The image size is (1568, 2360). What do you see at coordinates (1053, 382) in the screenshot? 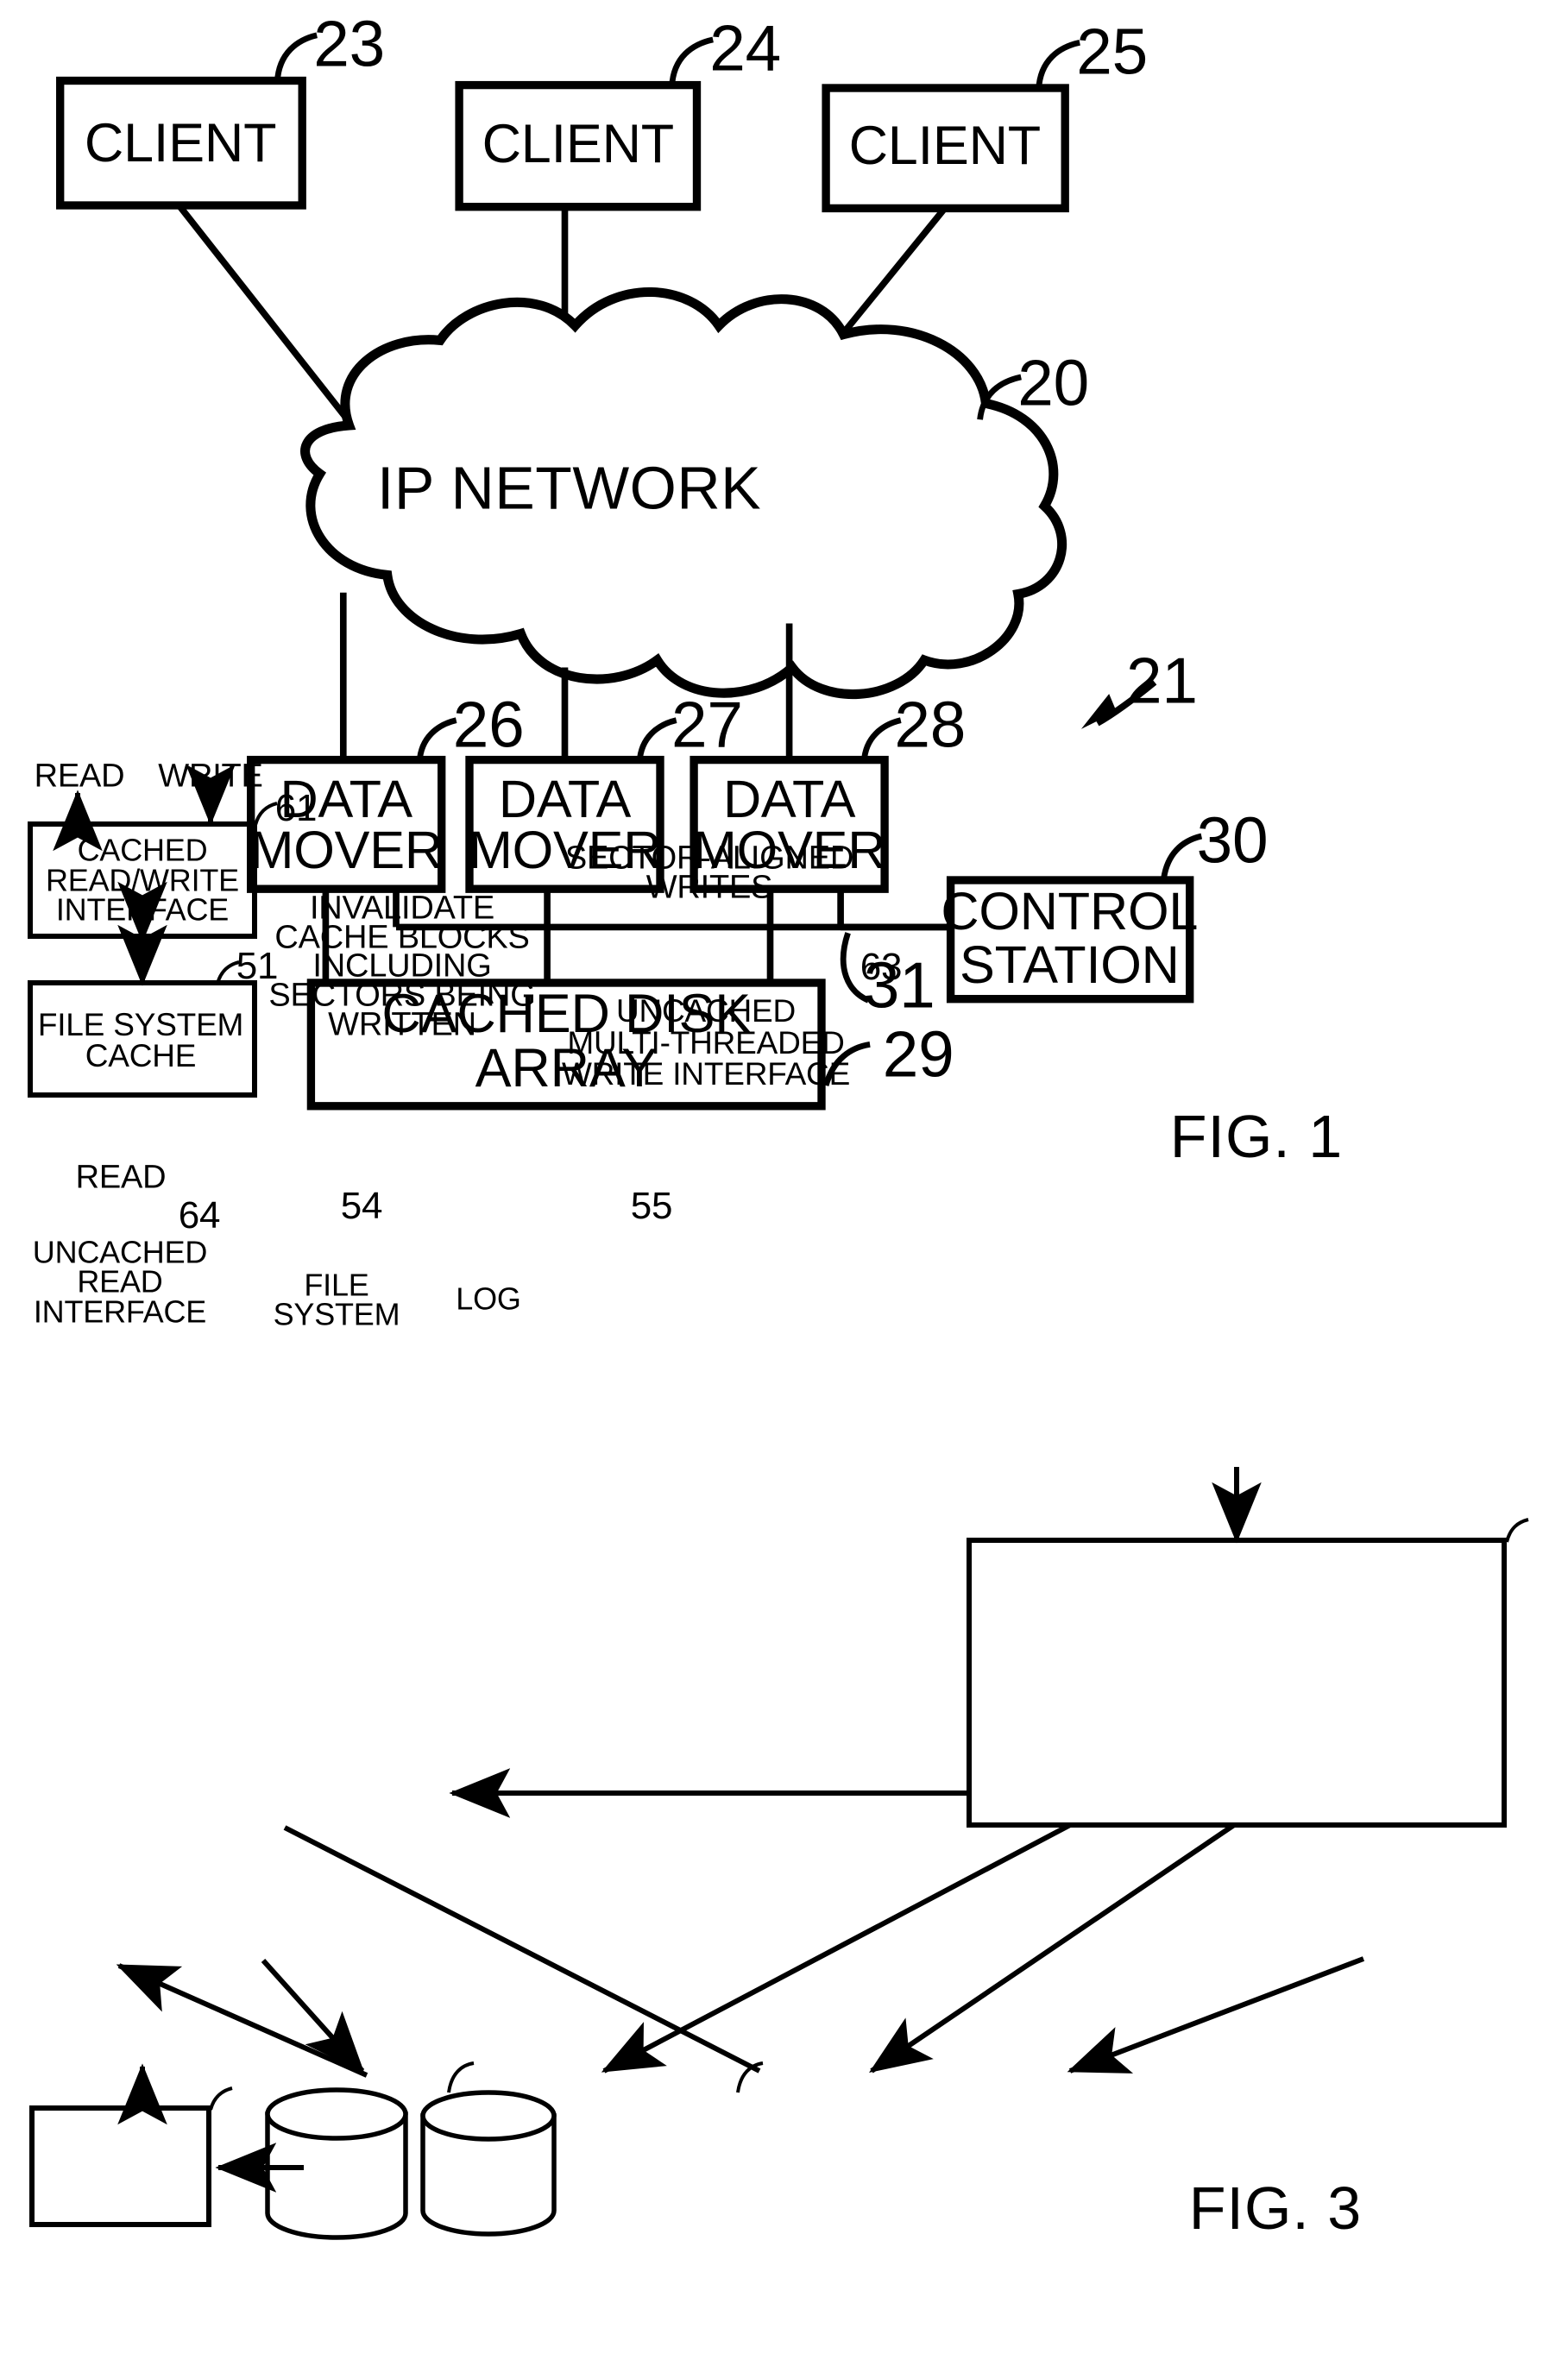
I see `ref-numeral-20: 20` at bounding box center [1053, 382].